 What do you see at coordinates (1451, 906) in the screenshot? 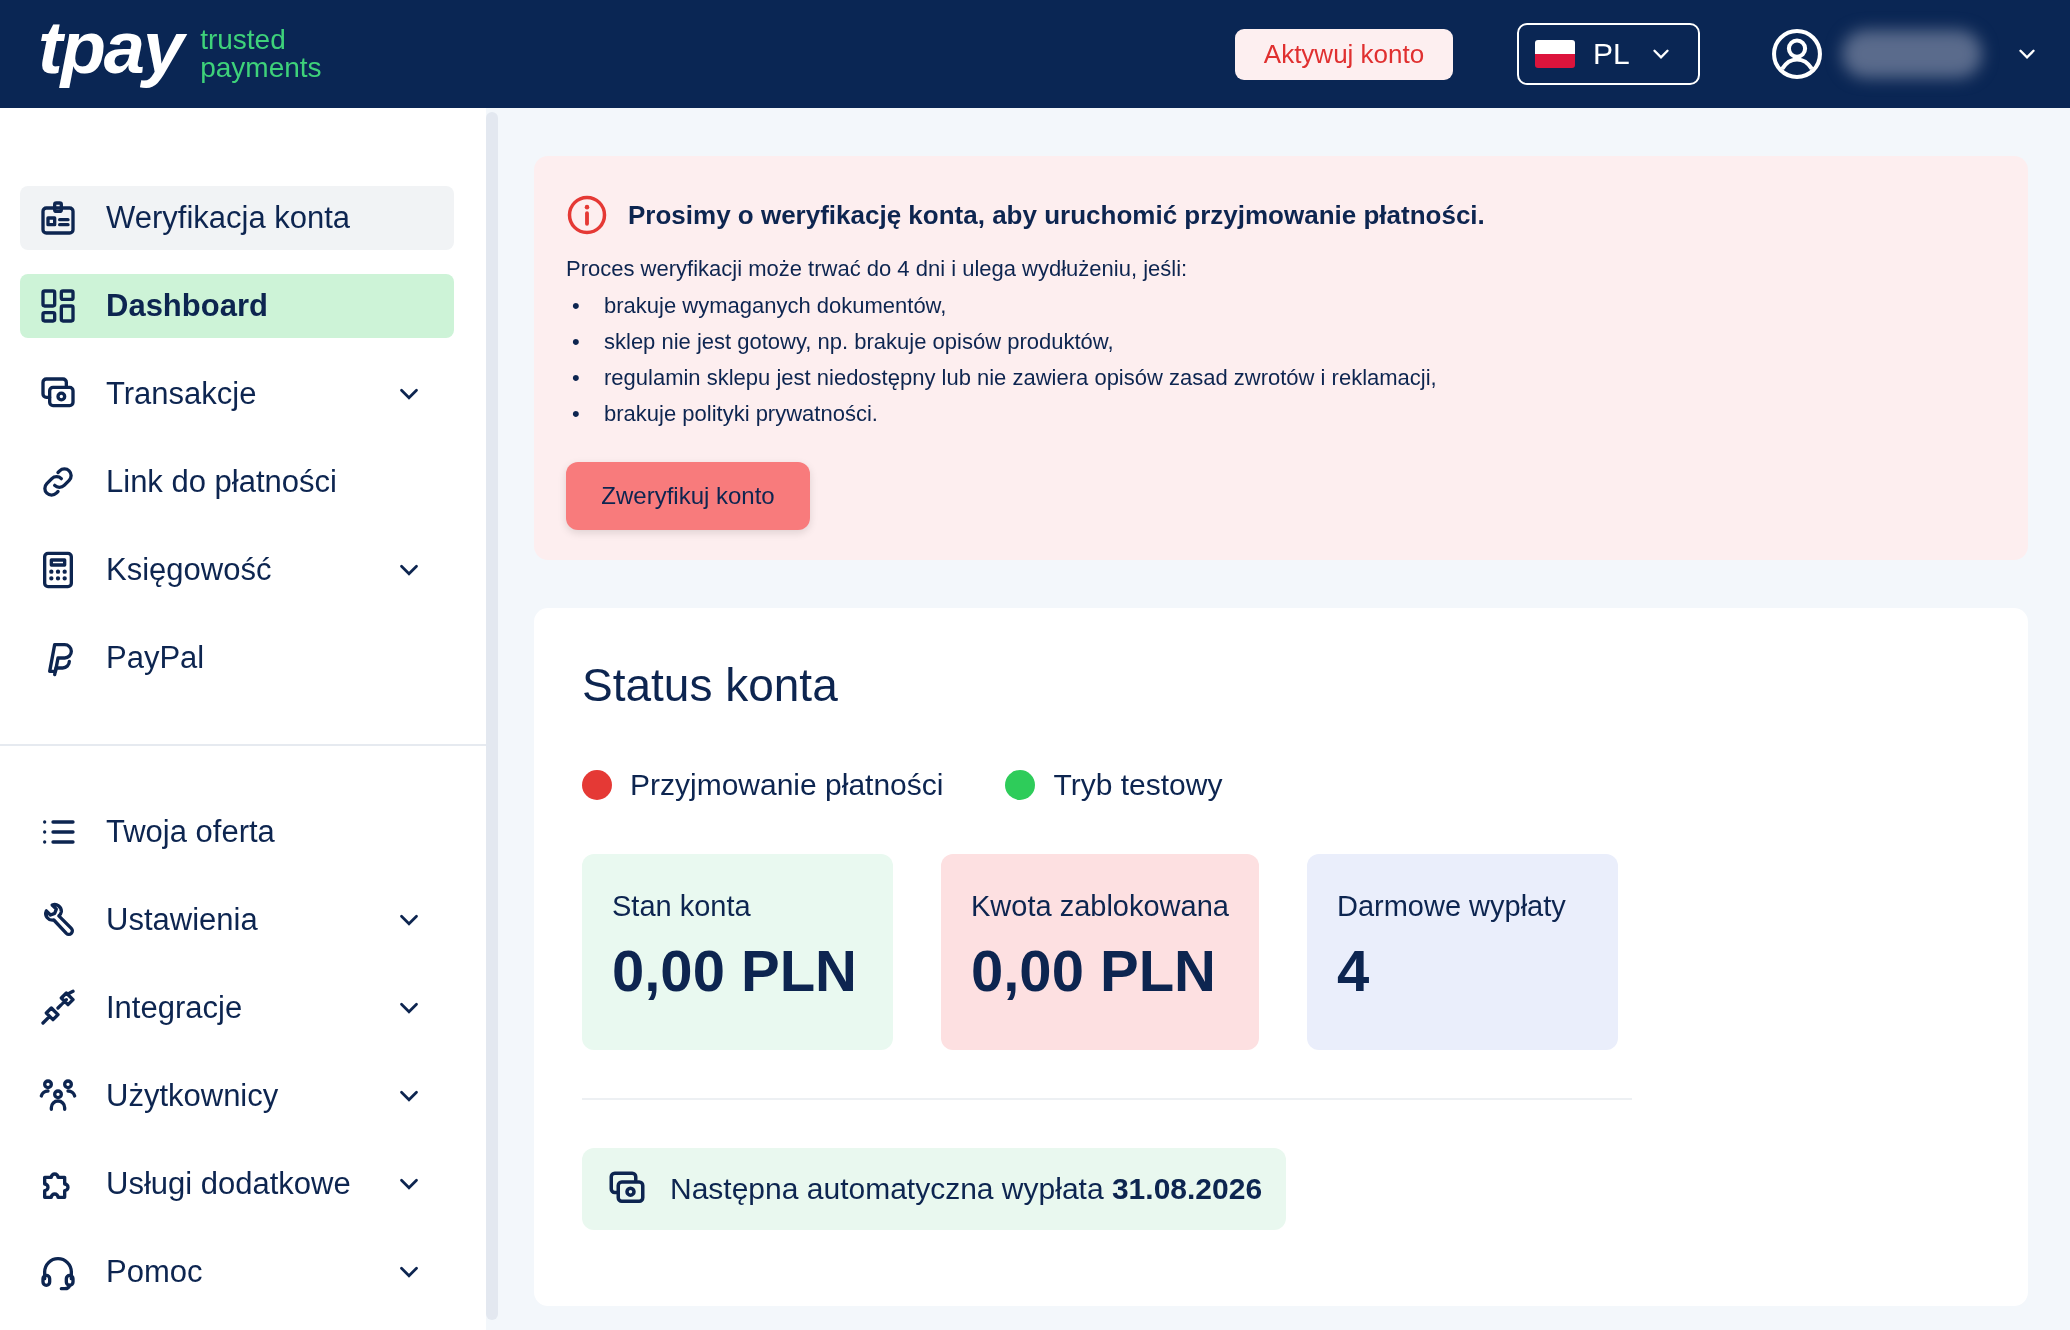
I see `tile-label: Darmowe wypłaty` at bounding box center [1451, 906].